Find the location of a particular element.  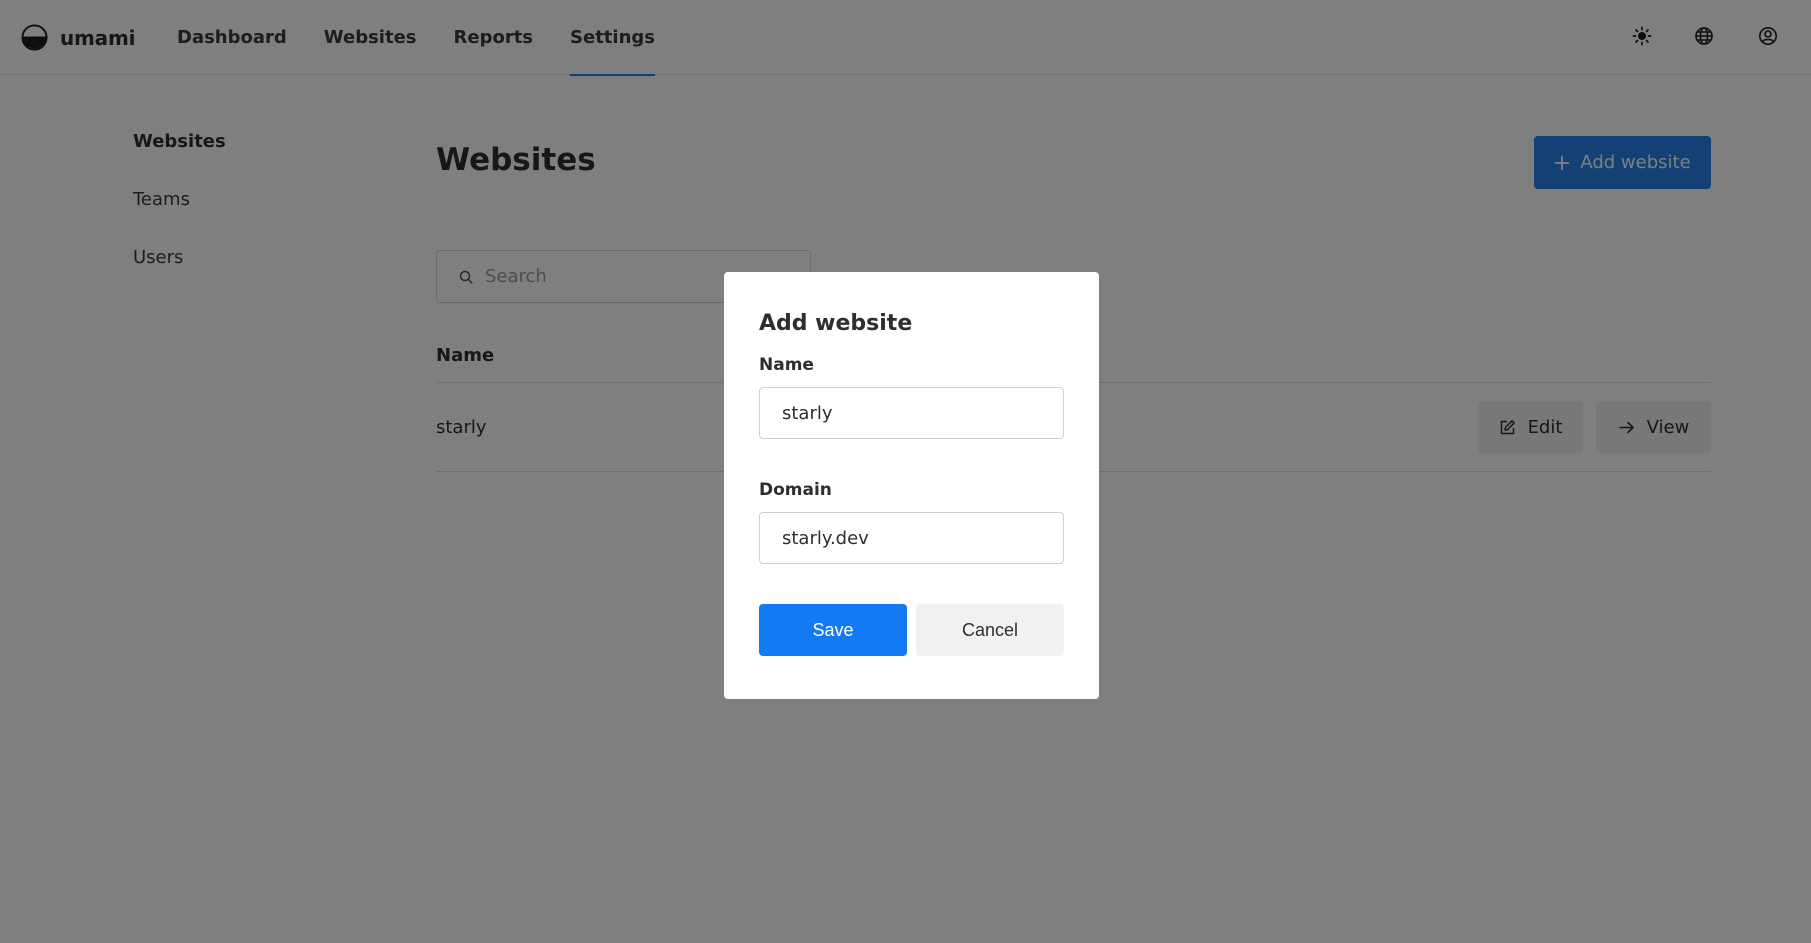

dialog-title: Add website is located at coordinates (836, 323).